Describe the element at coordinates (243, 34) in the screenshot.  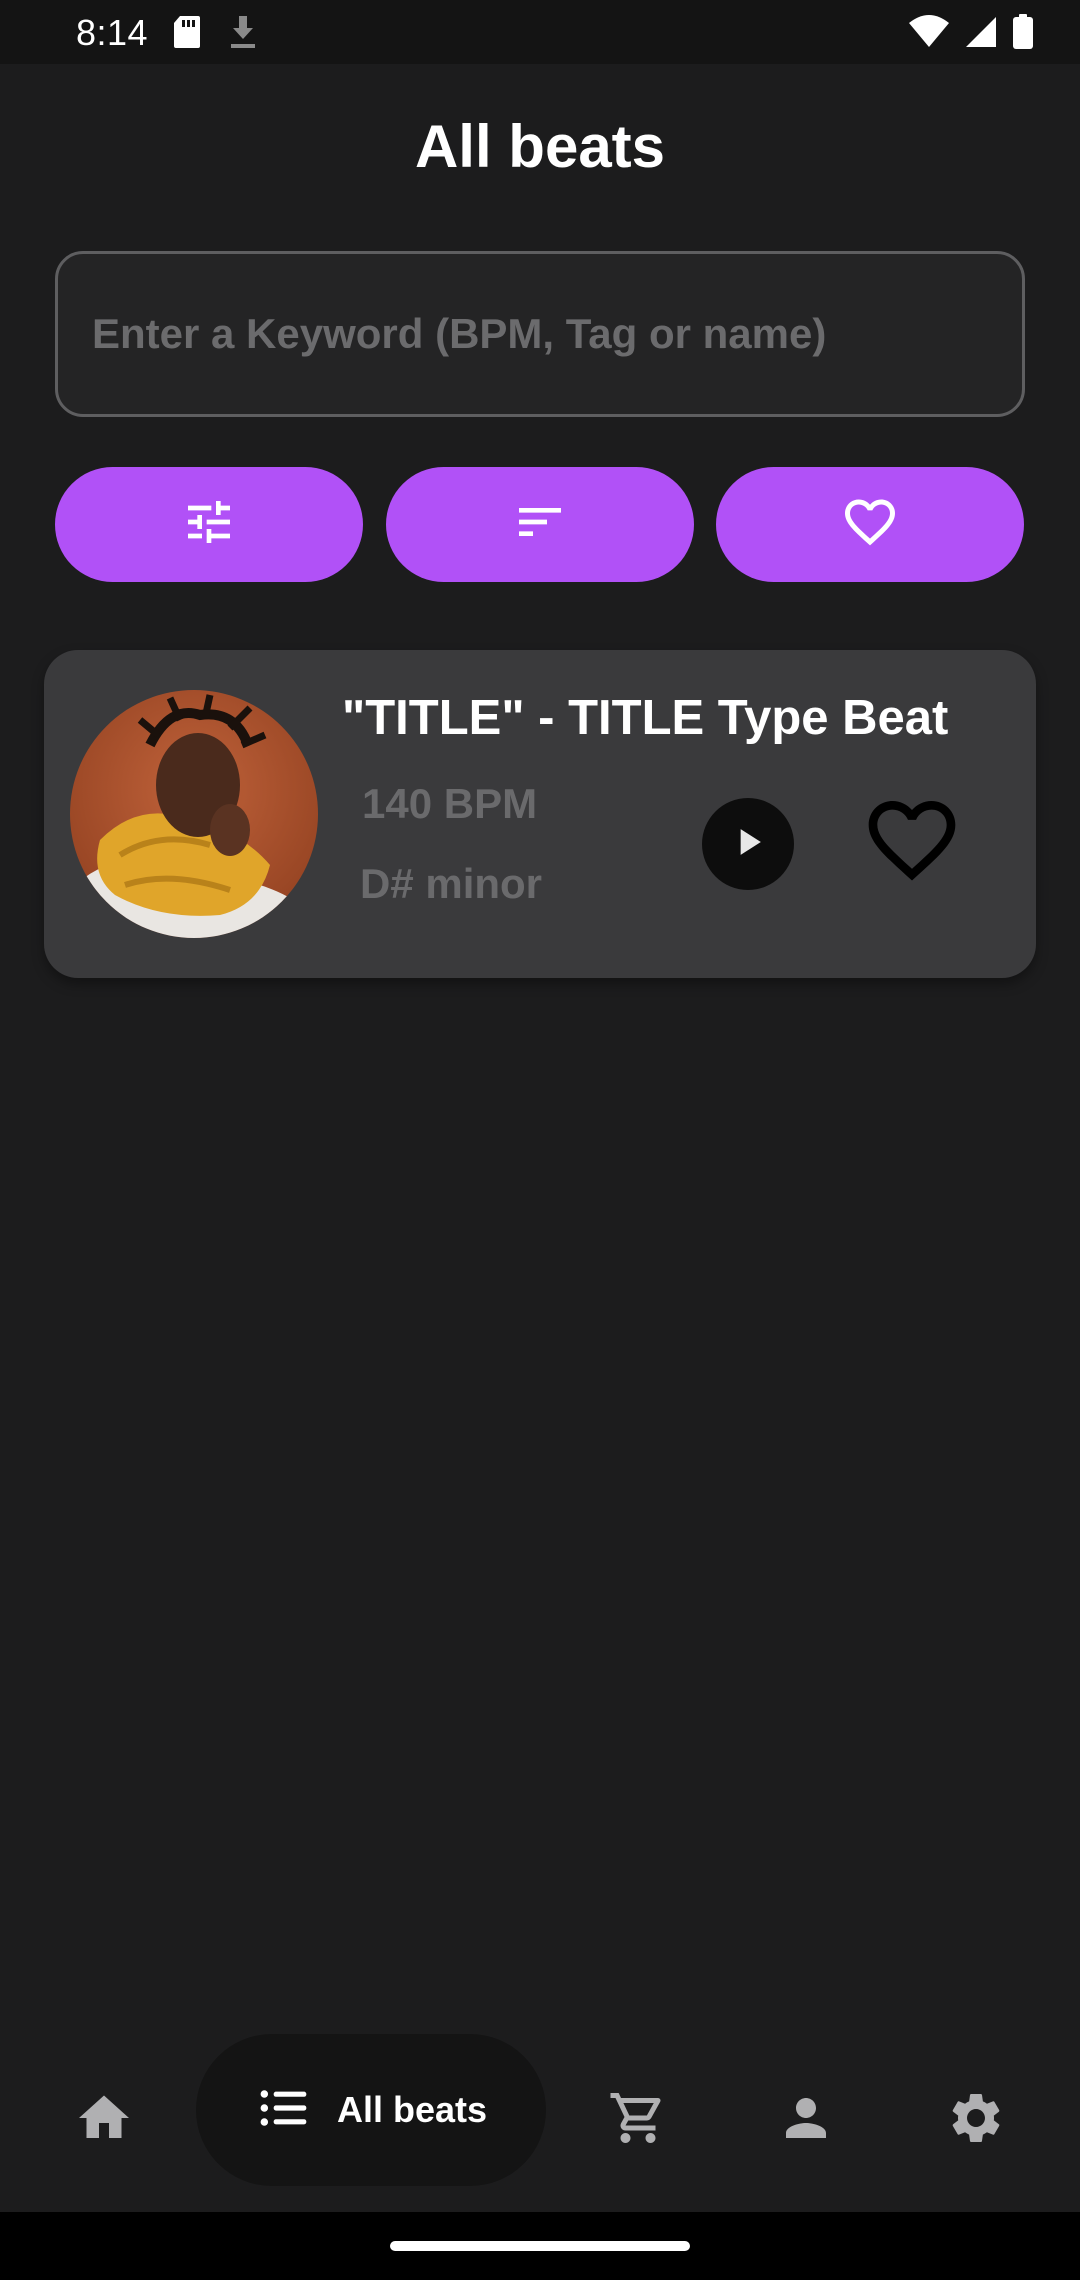
I see `download-icon` at that location.